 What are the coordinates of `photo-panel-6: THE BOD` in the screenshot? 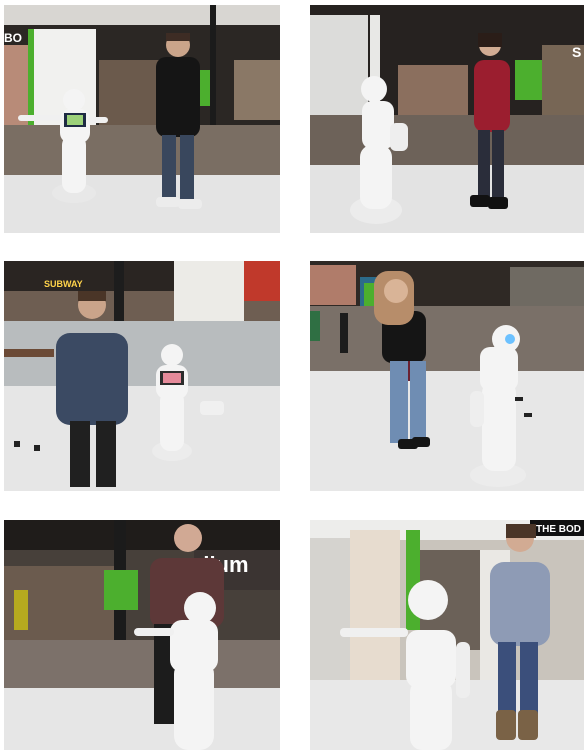 It's located at (447, 635).